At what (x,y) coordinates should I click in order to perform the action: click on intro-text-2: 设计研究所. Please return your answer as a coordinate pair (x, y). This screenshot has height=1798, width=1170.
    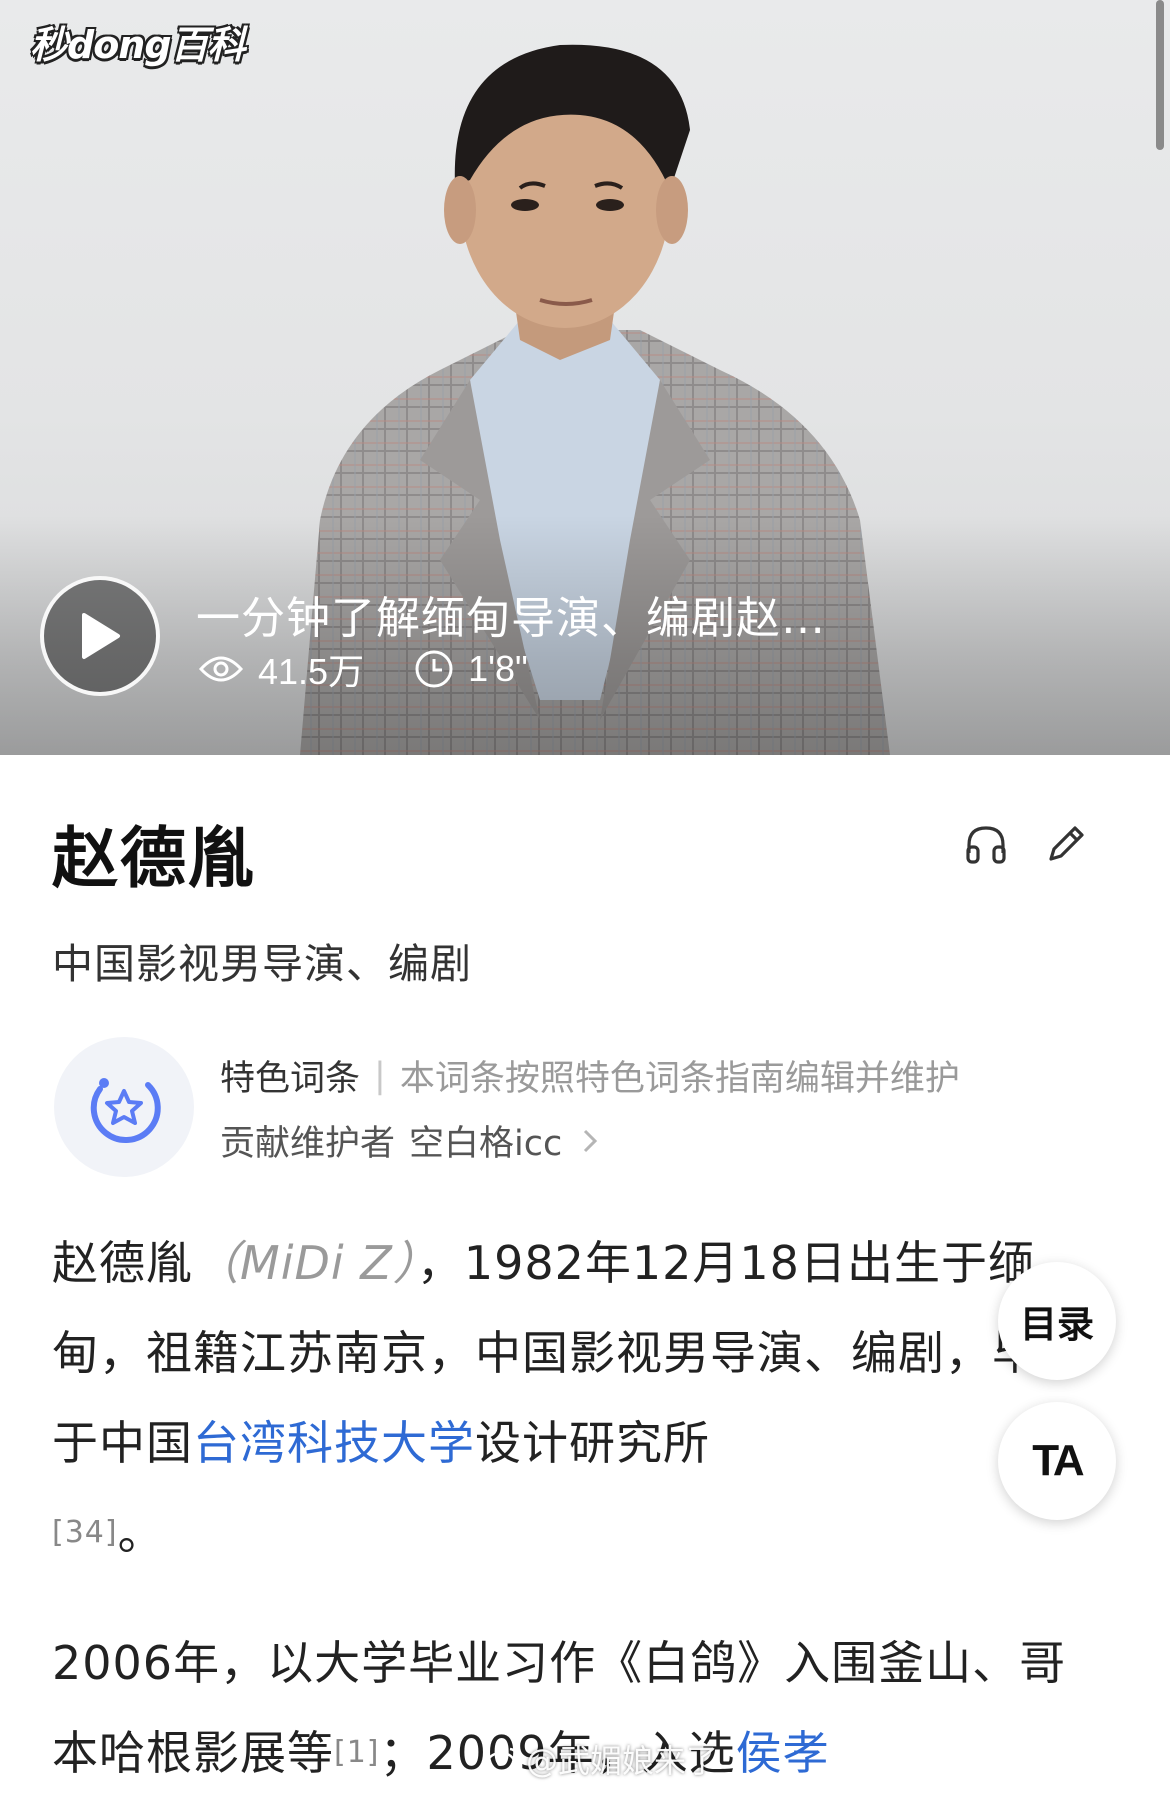
    Looking at the image, I should click on (592, 1443).